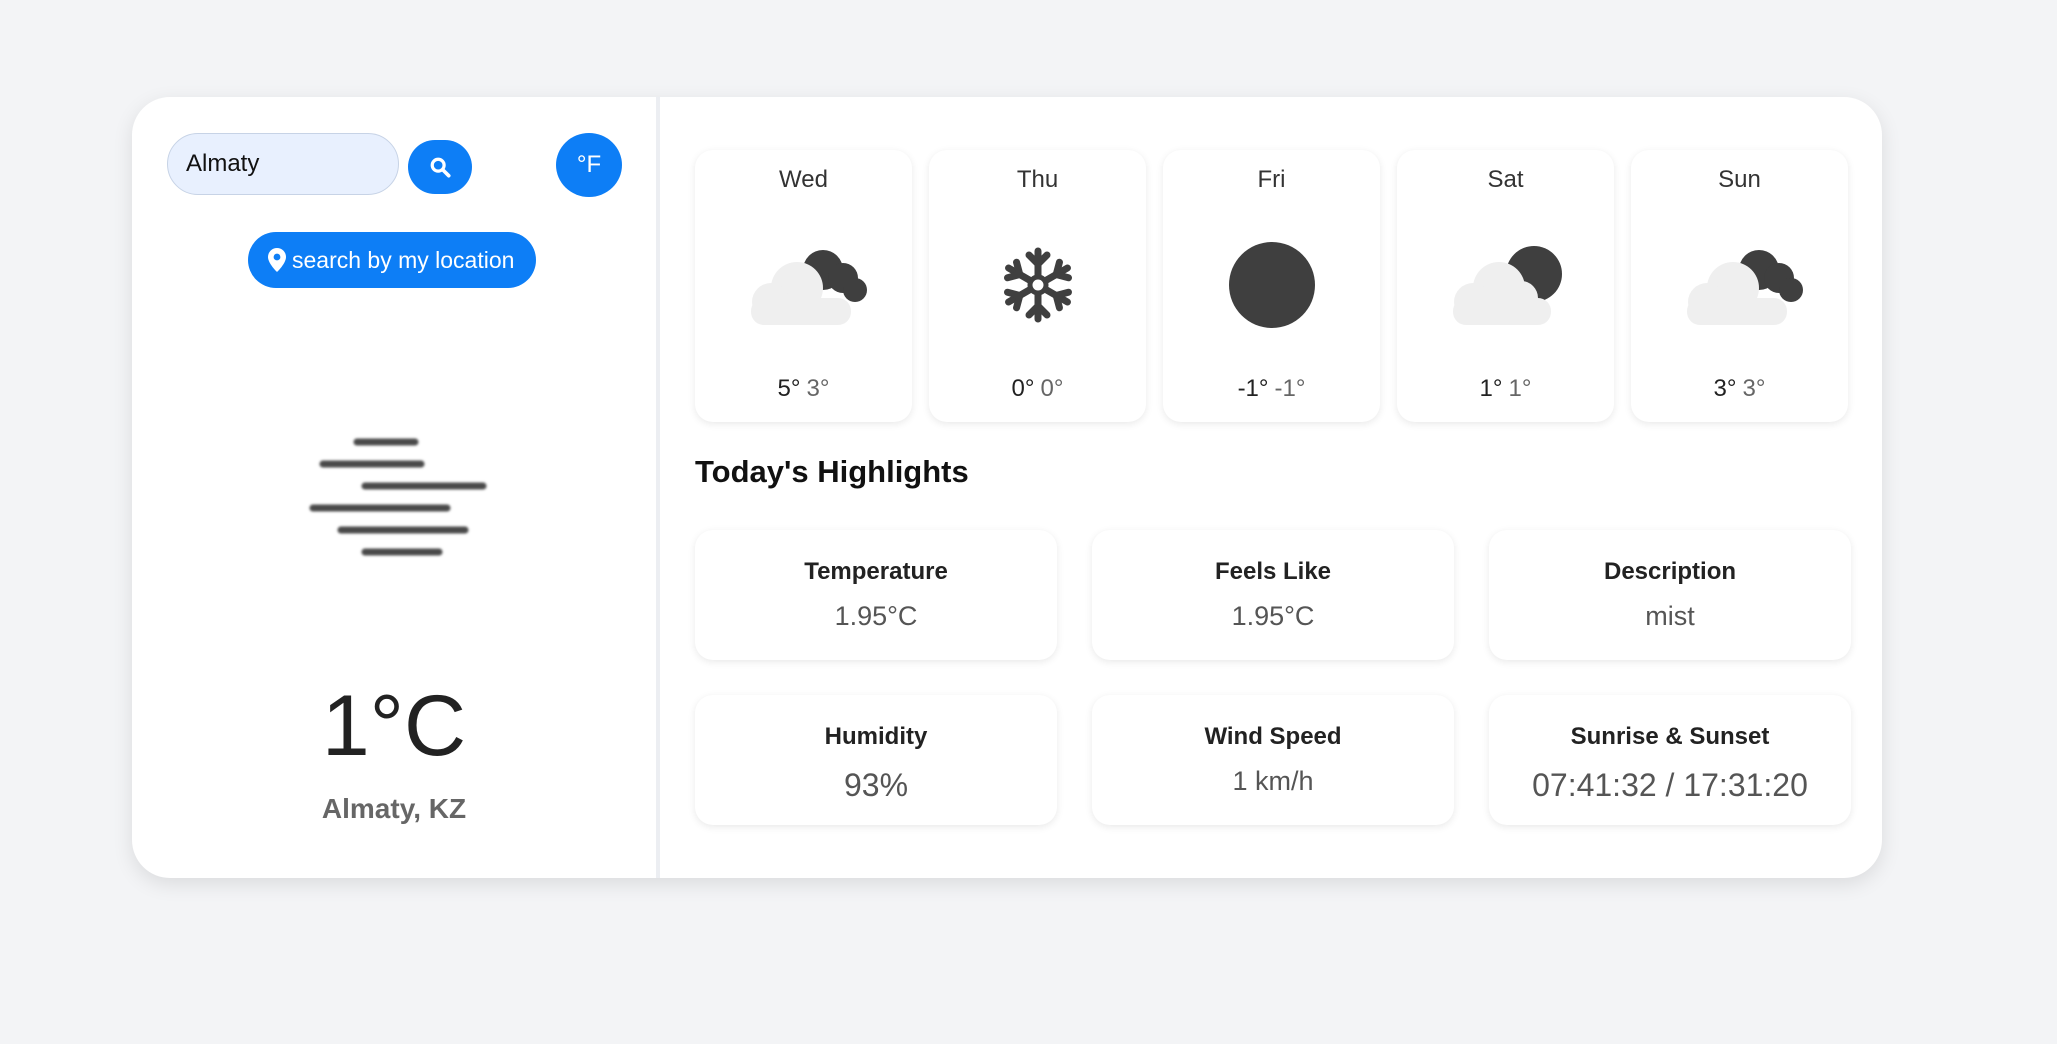 This screenshot has width=2057, height=1044. Describe the element at coordinates (1739, 179) in the screenshot. I see `forecast-day: Sun` at that location.